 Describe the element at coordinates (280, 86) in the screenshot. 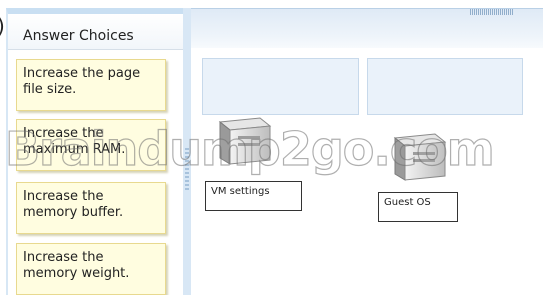

I see `drop-target-vm-settings` at that location.